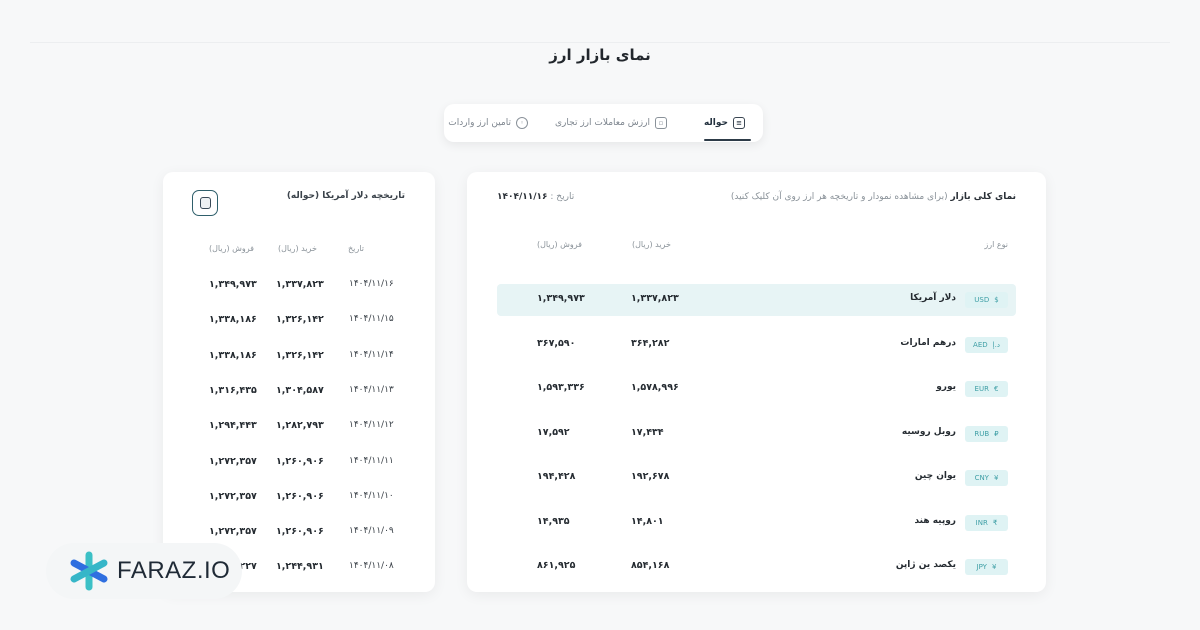  I want to click on tab-label: ارزش معاملات ارز تجاری, so click(602, 123).